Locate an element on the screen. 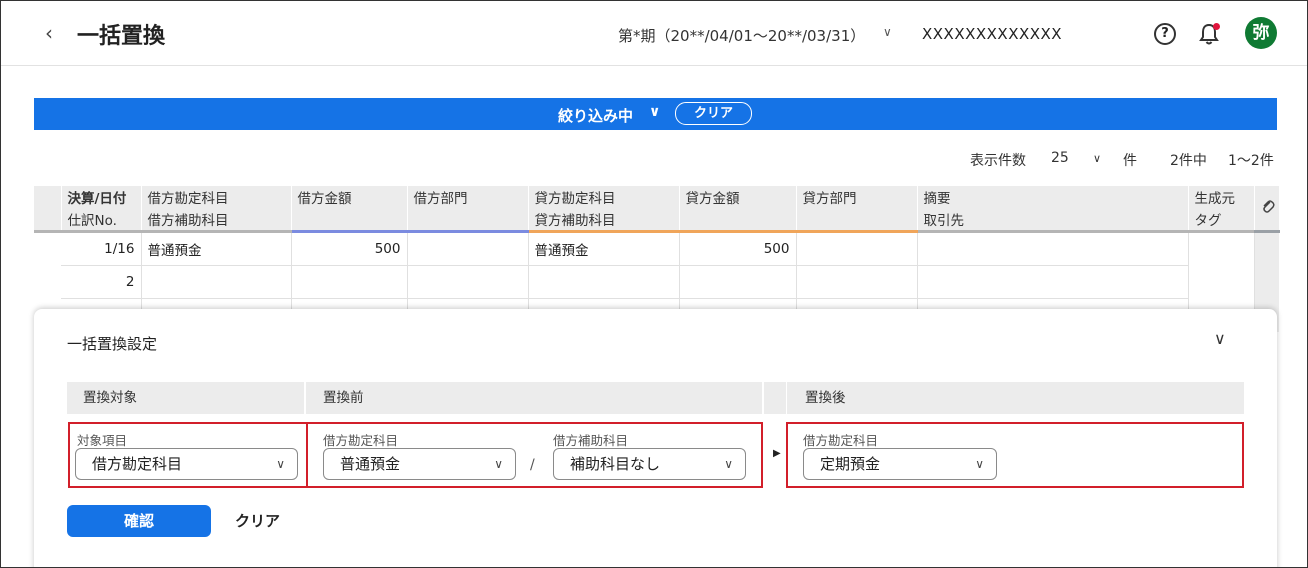 The image size is (1308, 568). paperclip-icon is located at coordinates (1267, 209).